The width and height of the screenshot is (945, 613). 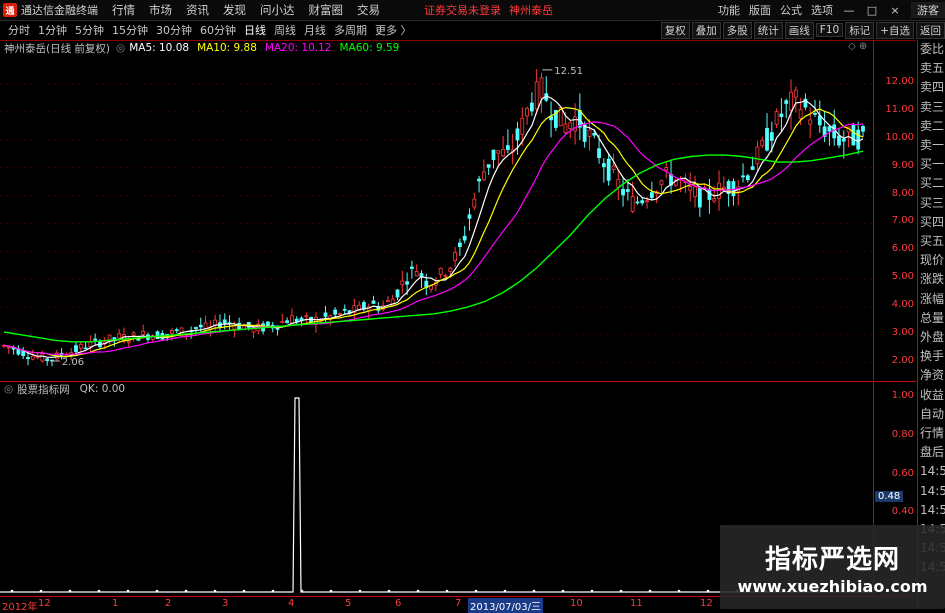 I want to click on tool-overlay: 叠加, so click(x=706, y=30).